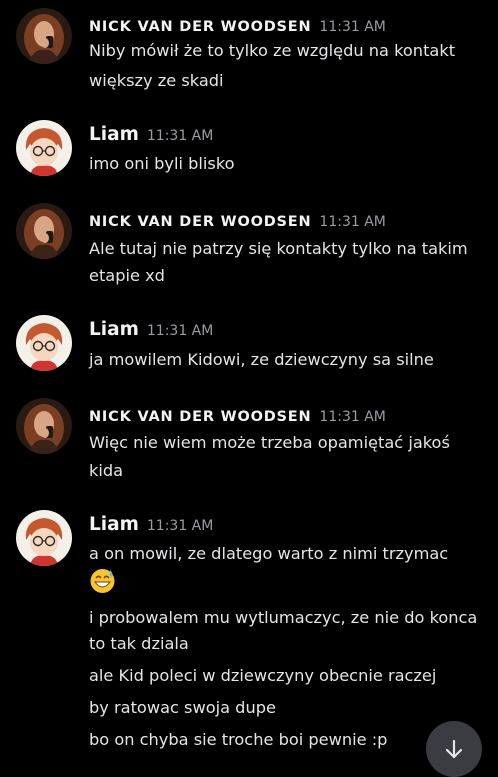 The image size is (498, 777). What do you see at coordinates (162, 163) in the screenshot?
I see `message-text: imo oni byli blisko` at bounding box center [162, 163].